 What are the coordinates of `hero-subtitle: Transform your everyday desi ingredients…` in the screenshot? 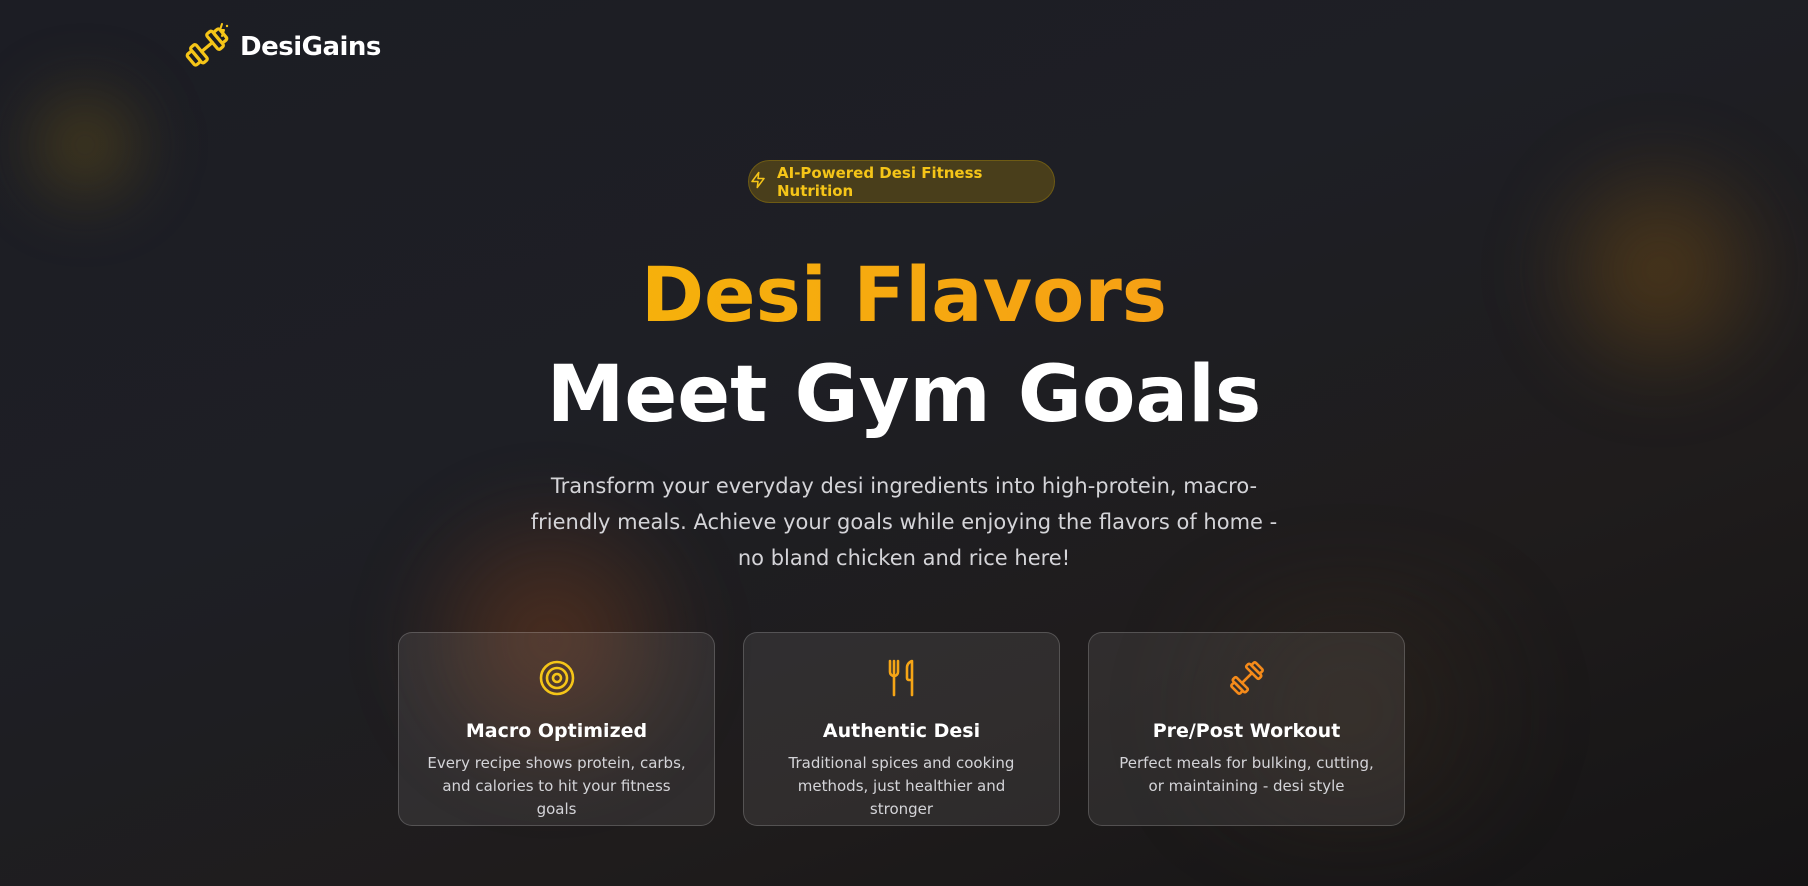 It's located at (904, 522).